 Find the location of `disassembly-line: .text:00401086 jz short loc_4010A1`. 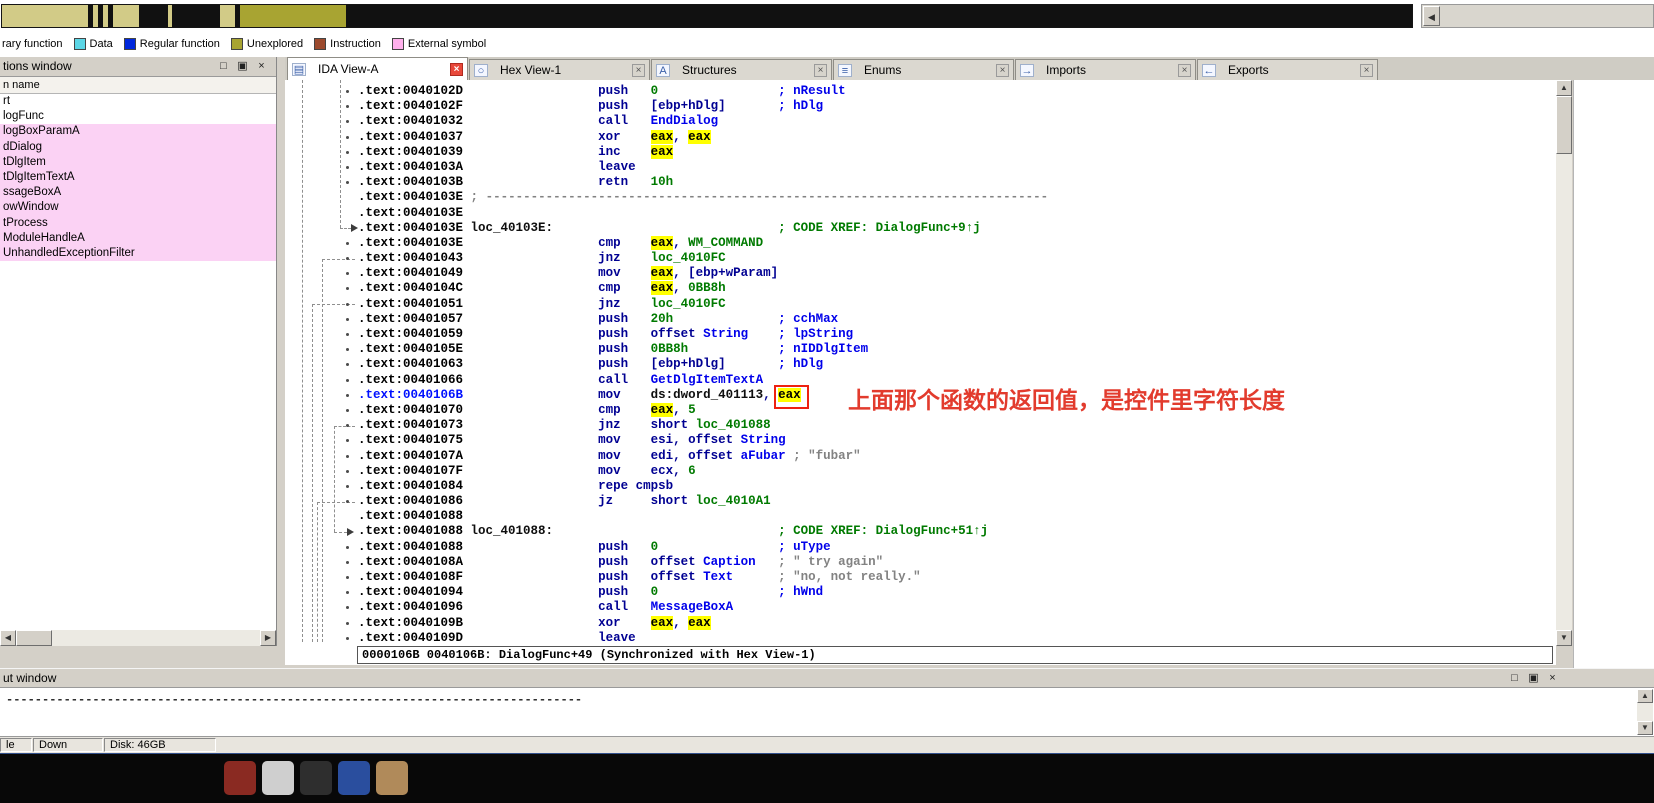

disassembly-line: .text:00401086 jz short loc_4010A1 is located at coordinates (920, 501).